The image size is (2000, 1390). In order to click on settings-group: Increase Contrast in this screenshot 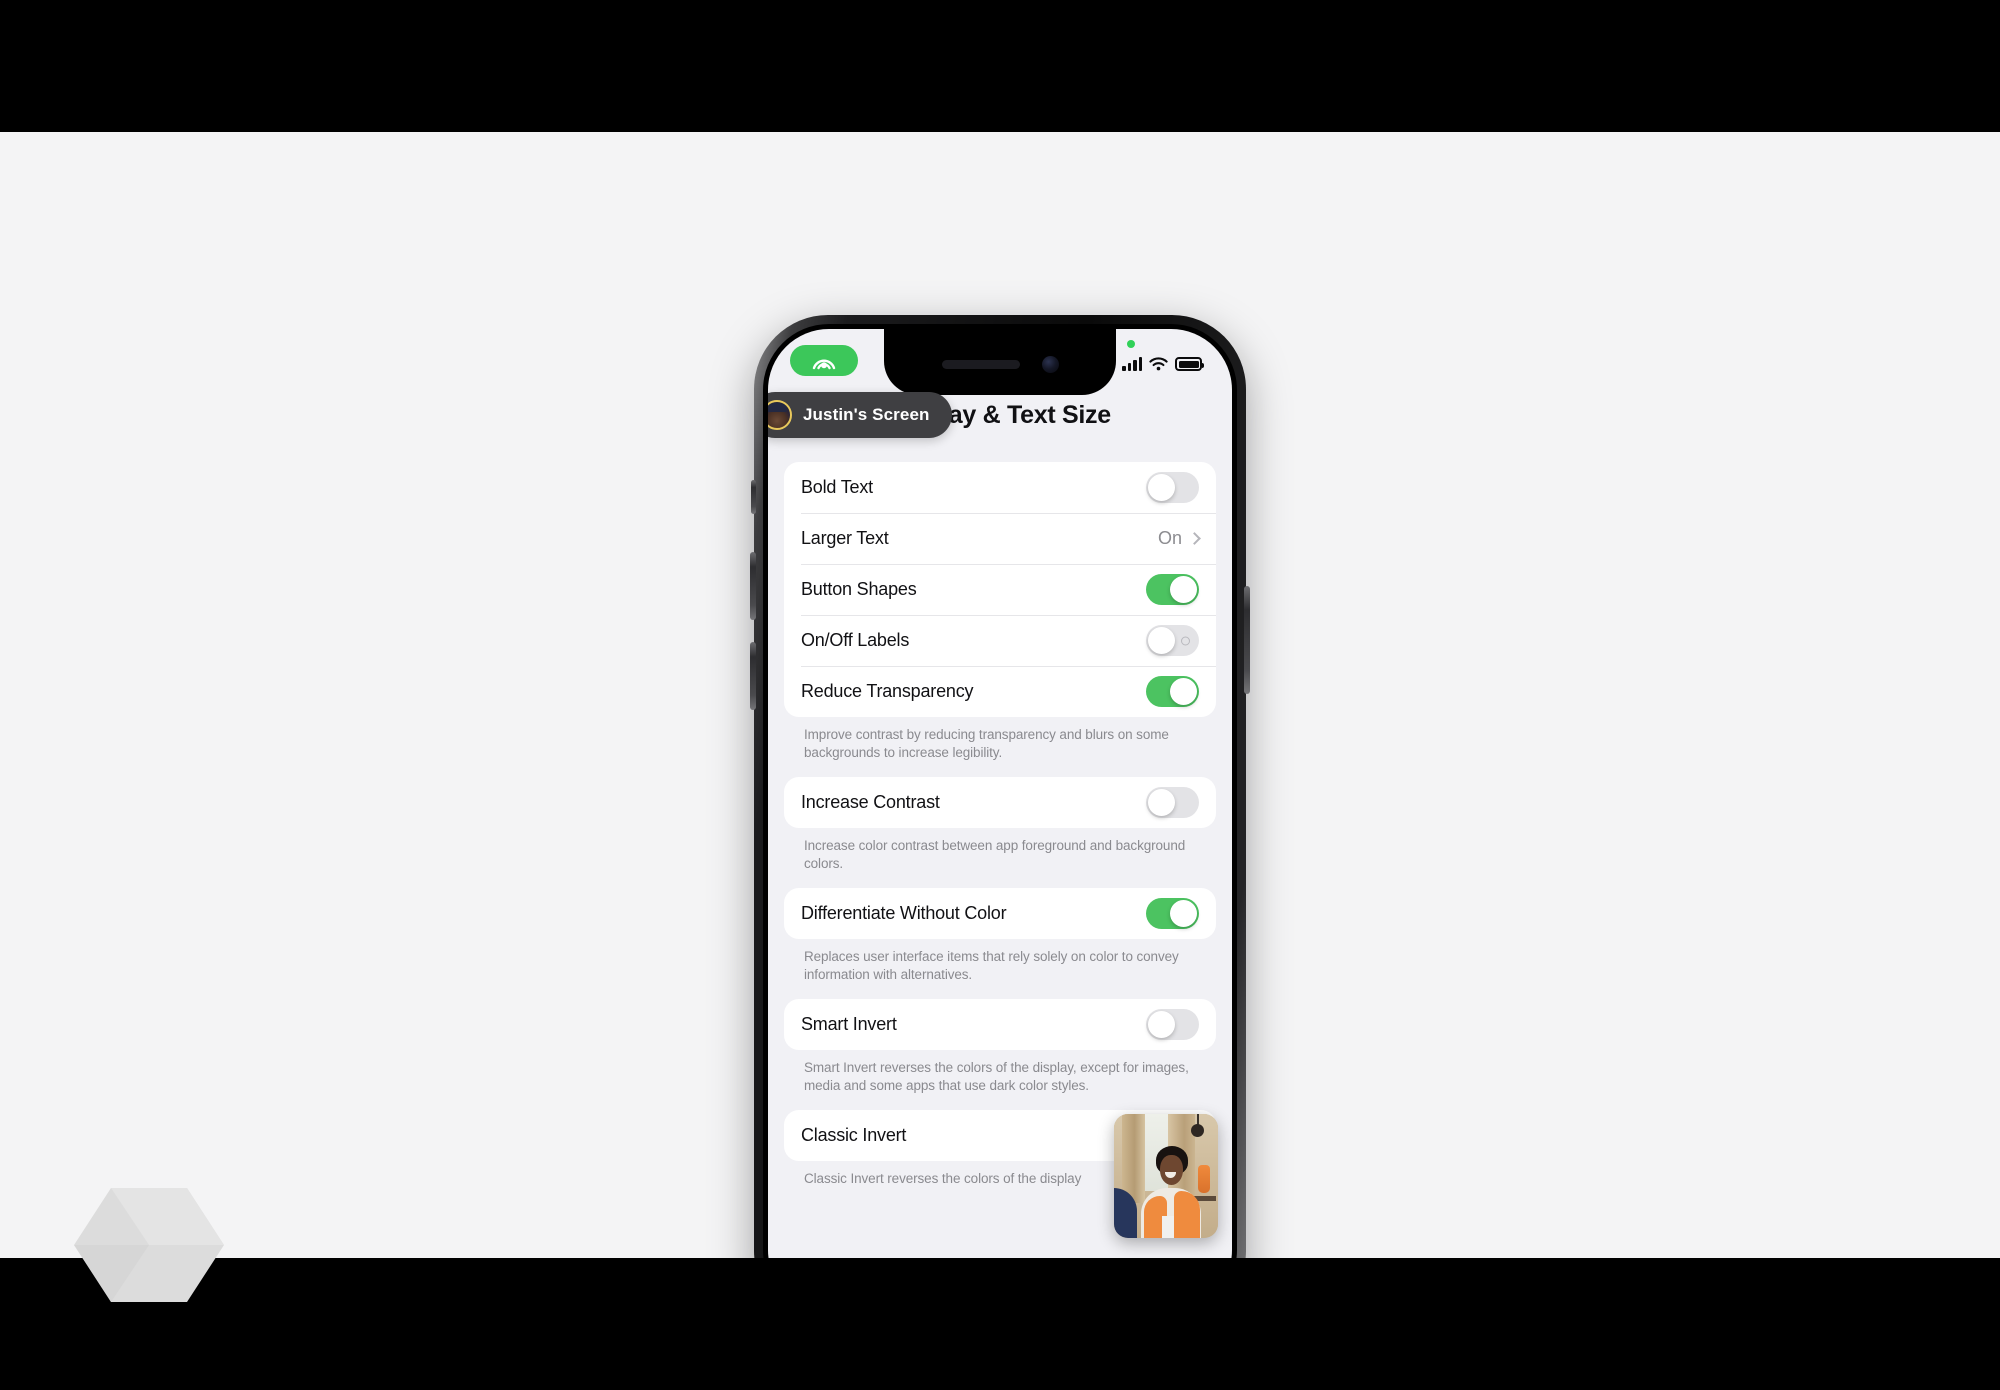, I will do `click(1000, 802)`.